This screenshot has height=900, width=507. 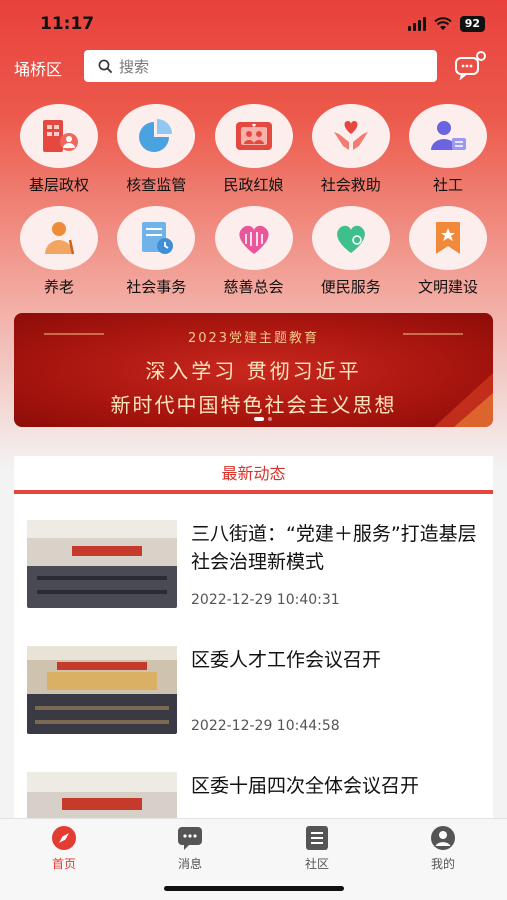 I want to click on grid-label: 便民服务, so click(x=350, y=287).